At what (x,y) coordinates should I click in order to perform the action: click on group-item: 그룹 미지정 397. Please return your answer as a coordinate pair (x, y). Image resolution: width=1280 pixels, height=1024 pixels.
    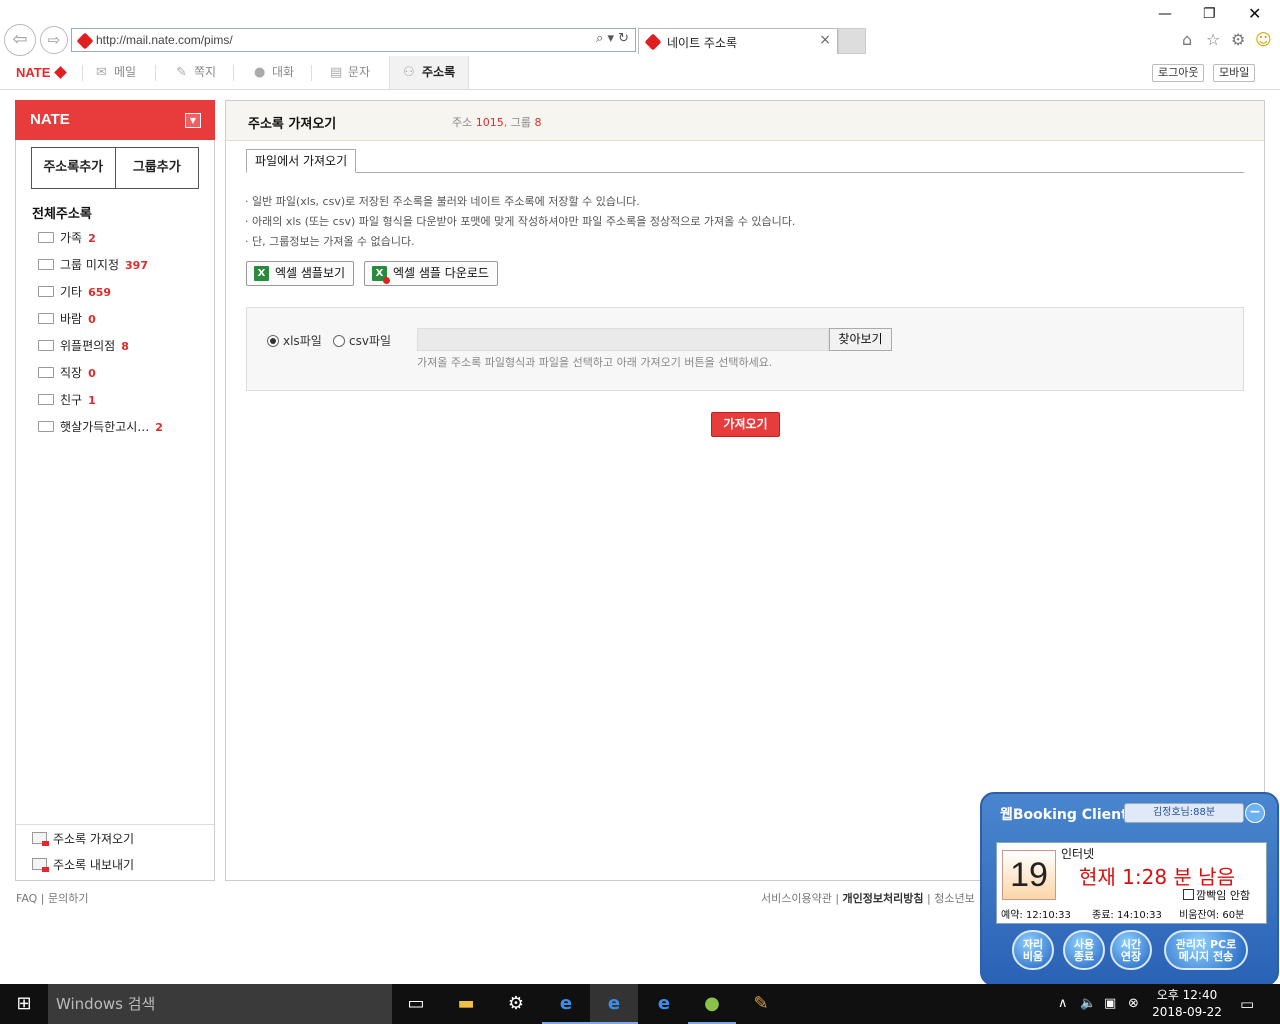
    Looking at the image, I should click on (93, 264).